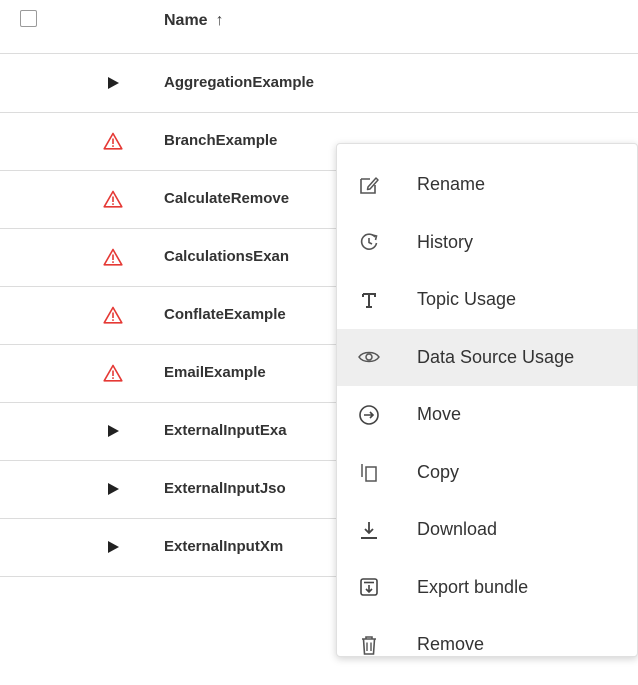 The image size is (638, 685). Describe the element at coordinates (221, 140) in the screenshot. I see `row-name: BranchExample` at that location.